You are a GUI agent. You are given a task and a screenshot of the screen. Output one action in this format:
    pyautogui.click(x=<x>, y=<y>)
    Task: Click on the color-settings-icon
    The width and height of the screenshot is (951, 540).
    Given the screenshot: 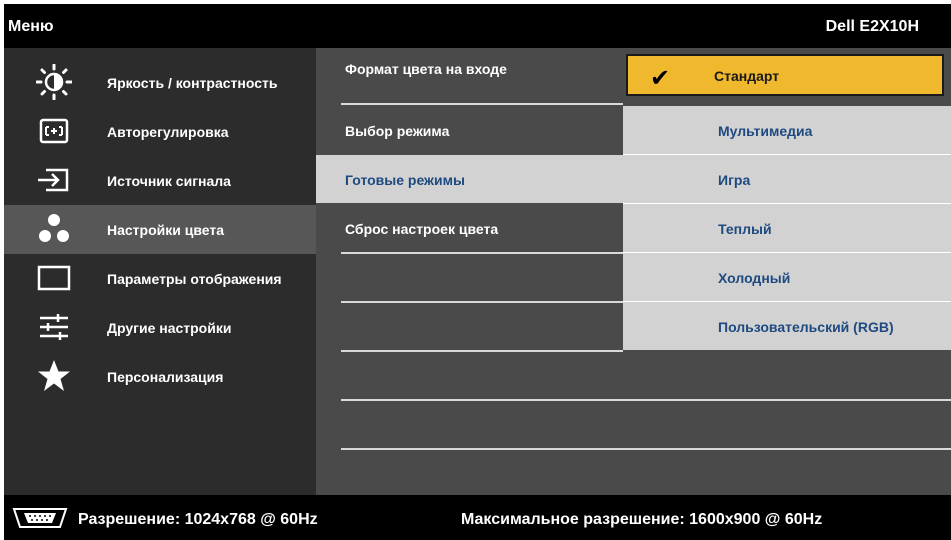 What is the action you would take?
    pyautogui.click(x=54, y=229)
    